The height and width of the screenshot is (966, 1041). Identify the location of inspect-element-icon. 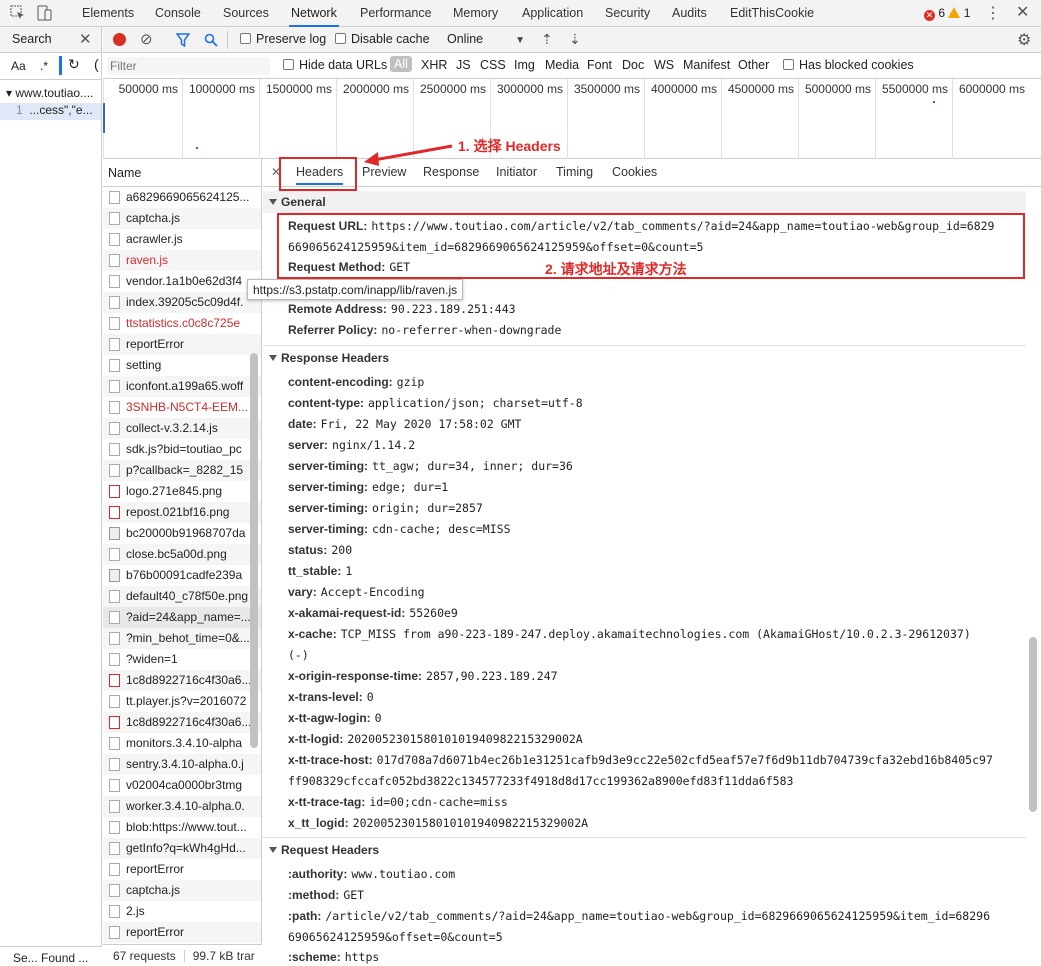
(18, 13).